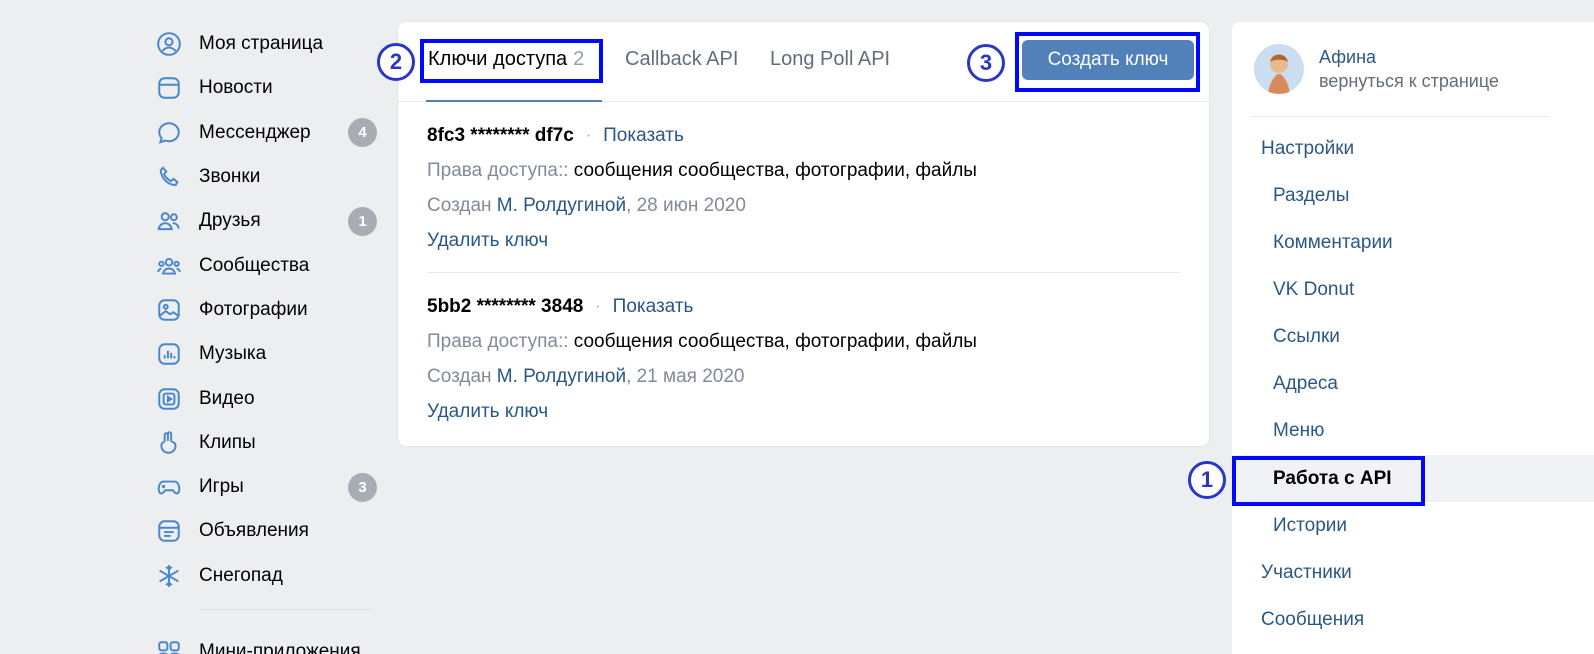 The height and width of the screenshot is (654, 1594). Describe the element at coordinates (681, 59) in the screenshot. I see `tab-callback-api: Callback API` at that location.